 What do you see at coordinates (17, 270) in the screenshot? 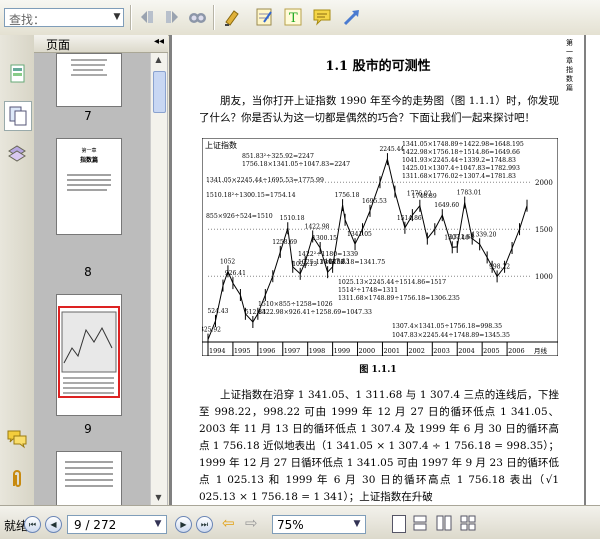
I see `sidebar-rail` at bounding box center [17, 270].